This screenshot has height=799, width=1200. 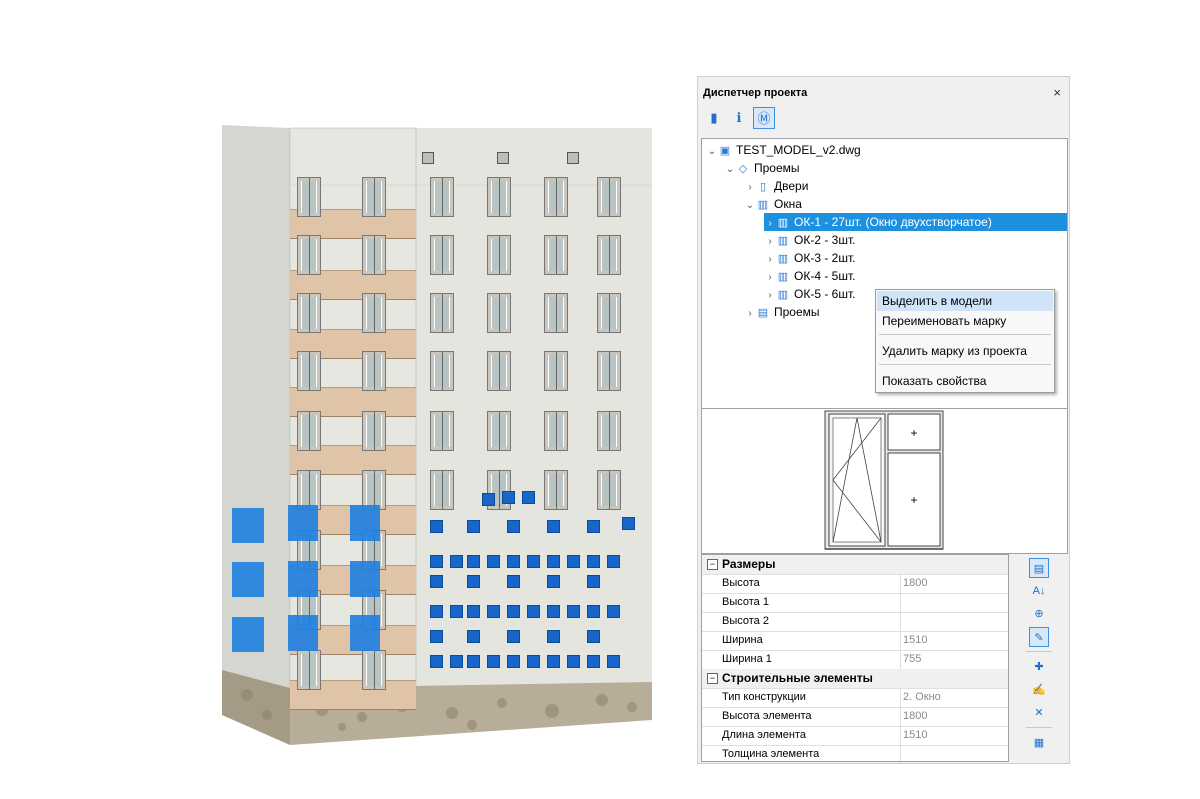 What do you see at coordinates (855, 641) in the screenshot?
I see `property-row: Ширина 1510` at bounding box center [855, 641].